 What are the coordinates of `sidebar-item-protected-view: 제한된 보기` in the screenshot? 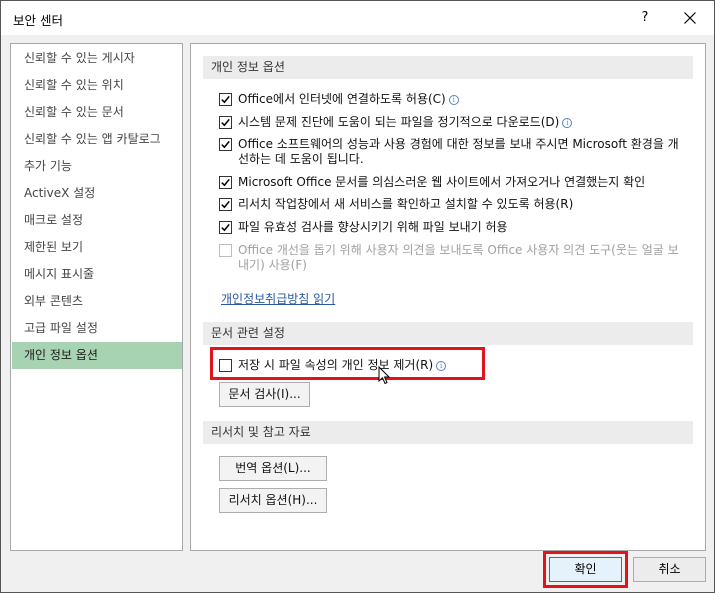 It's located at (97, 247).